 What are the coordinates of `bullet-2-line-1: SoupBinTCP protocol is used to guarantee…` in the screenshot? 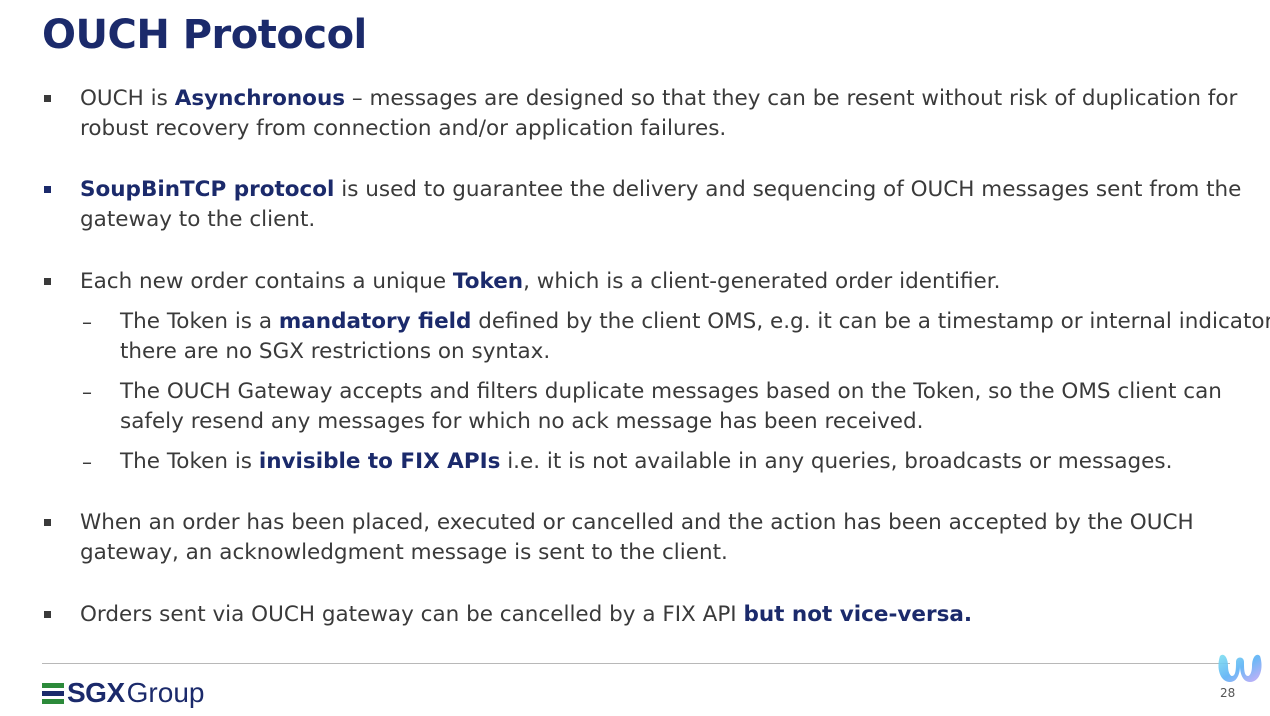 It's located at (660, 190).